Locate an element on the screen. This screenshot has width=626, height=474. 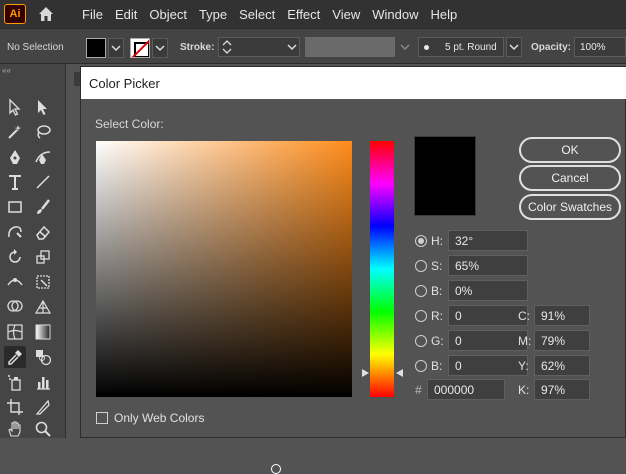
hex-row: # 000000 is located at coordinates (460, 389).